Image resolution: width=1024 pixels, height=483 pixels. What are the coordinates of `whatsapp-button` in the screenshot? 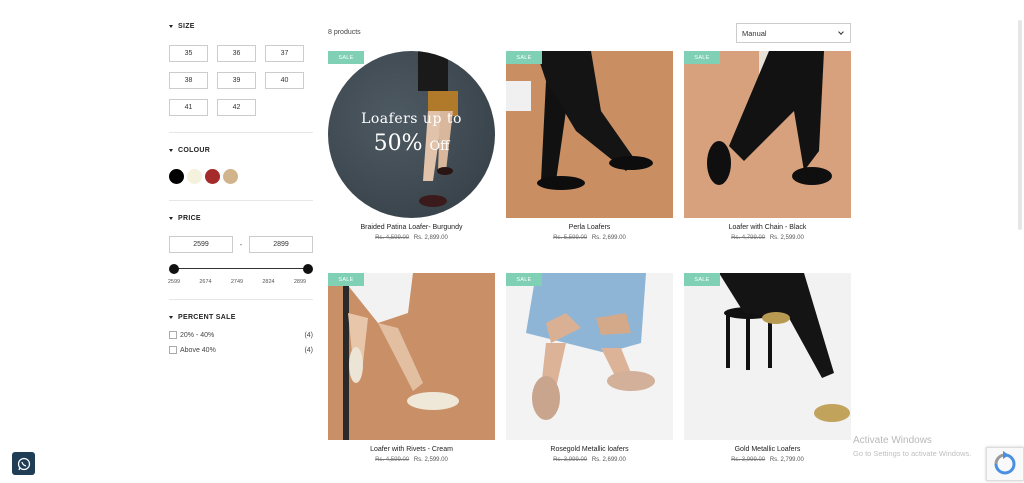 It's located at (23, 463).